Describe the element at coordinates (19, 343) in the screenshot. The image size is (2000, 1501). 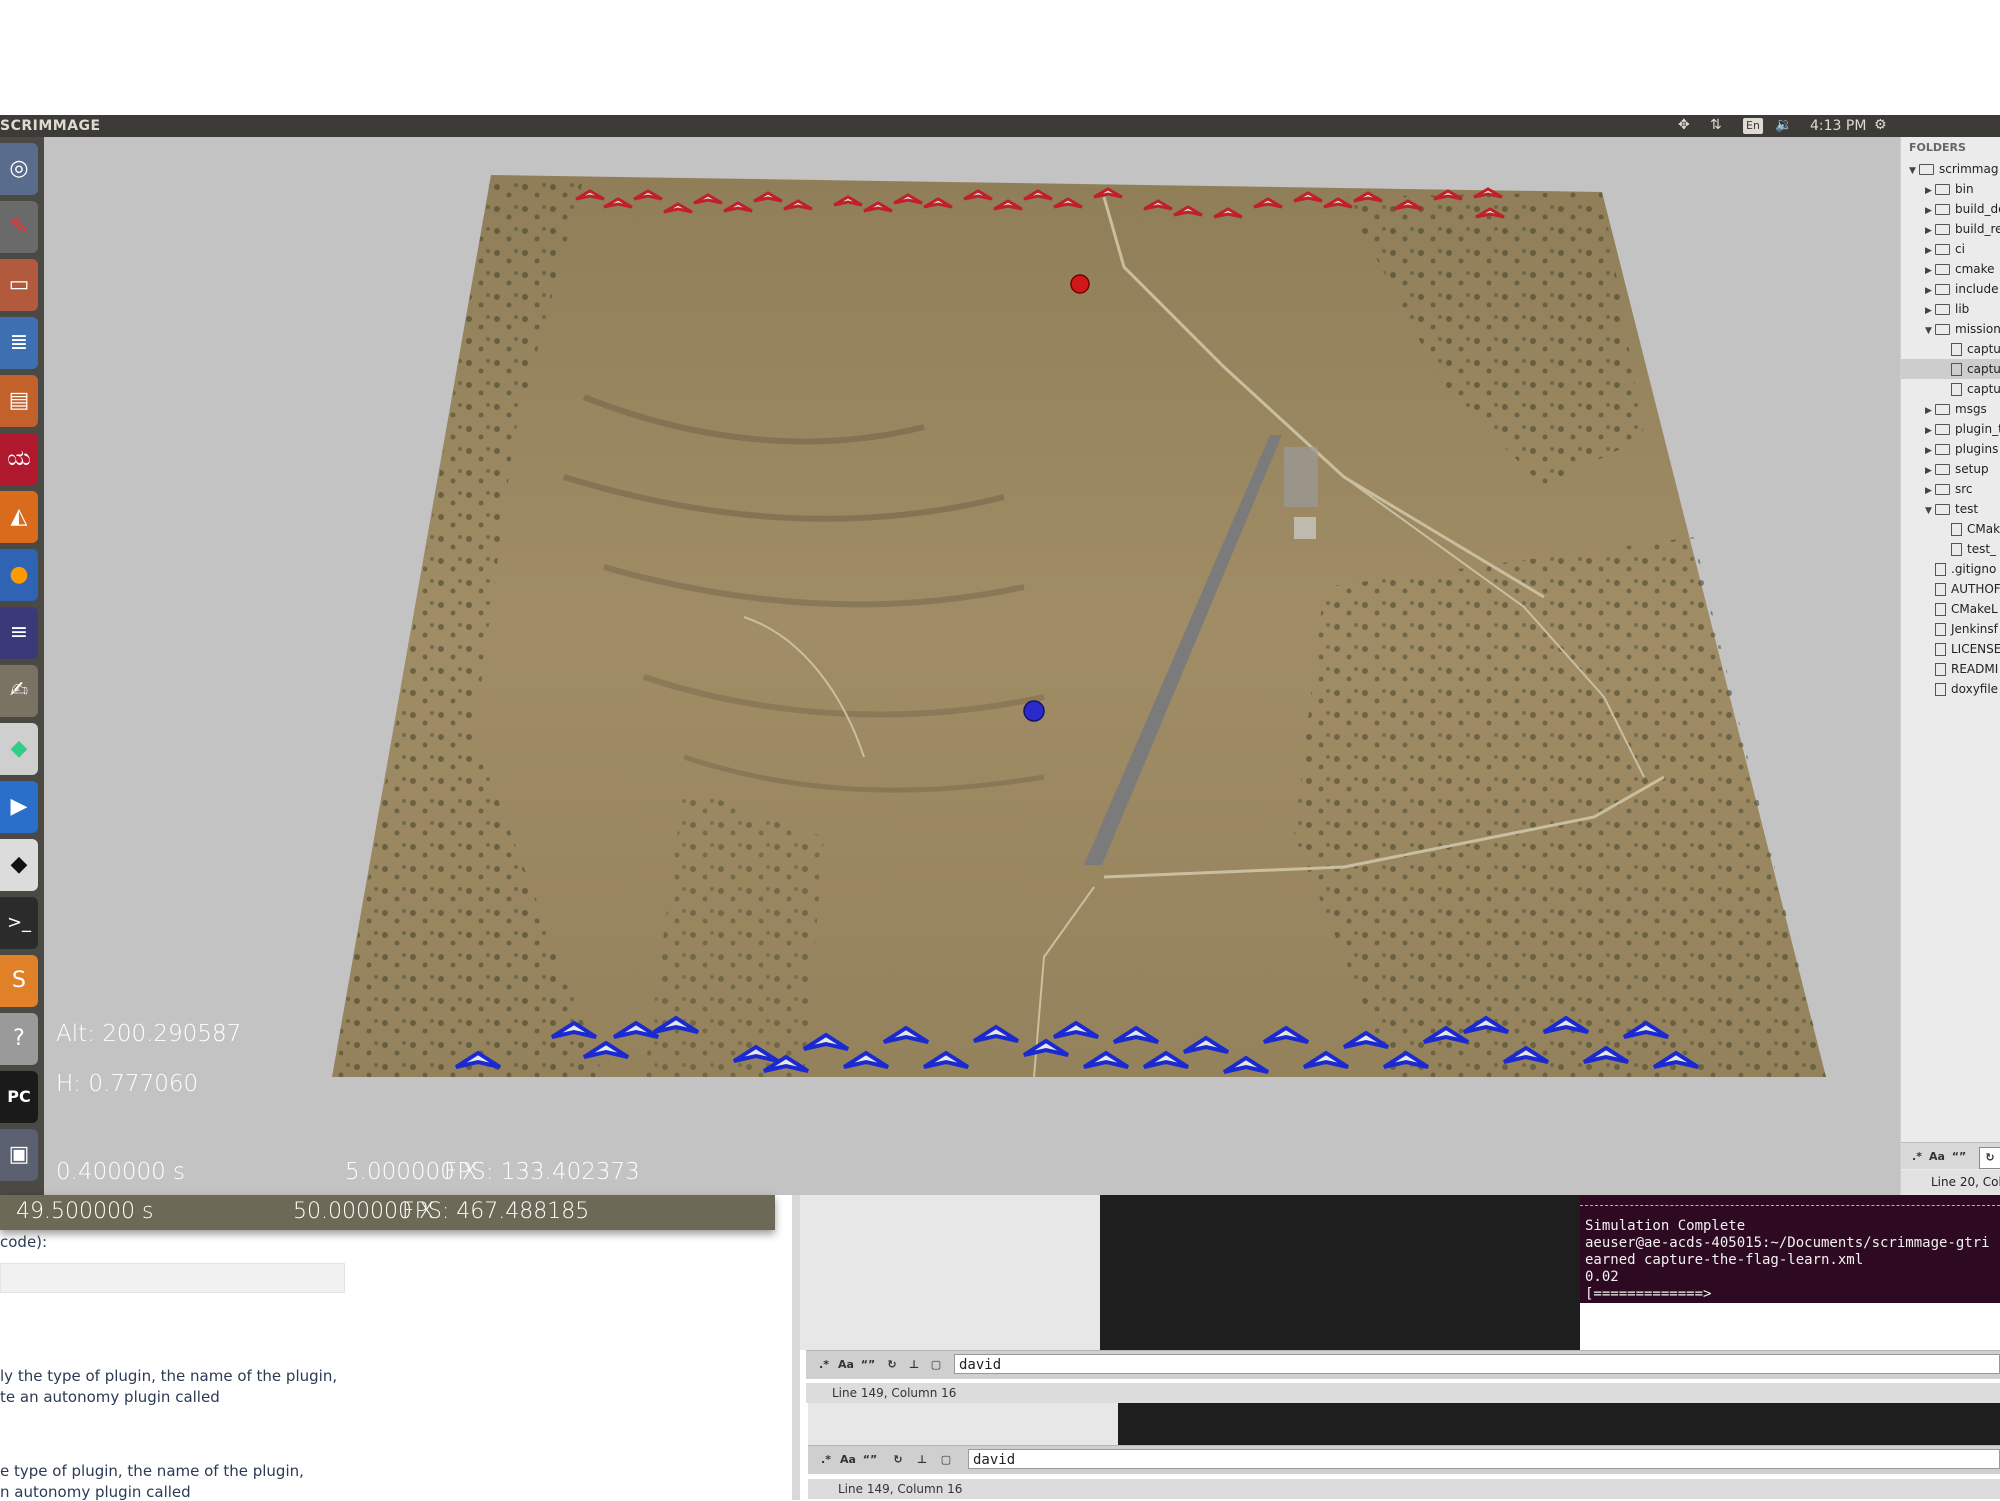
I see `writer-icon: ≣` at that location.